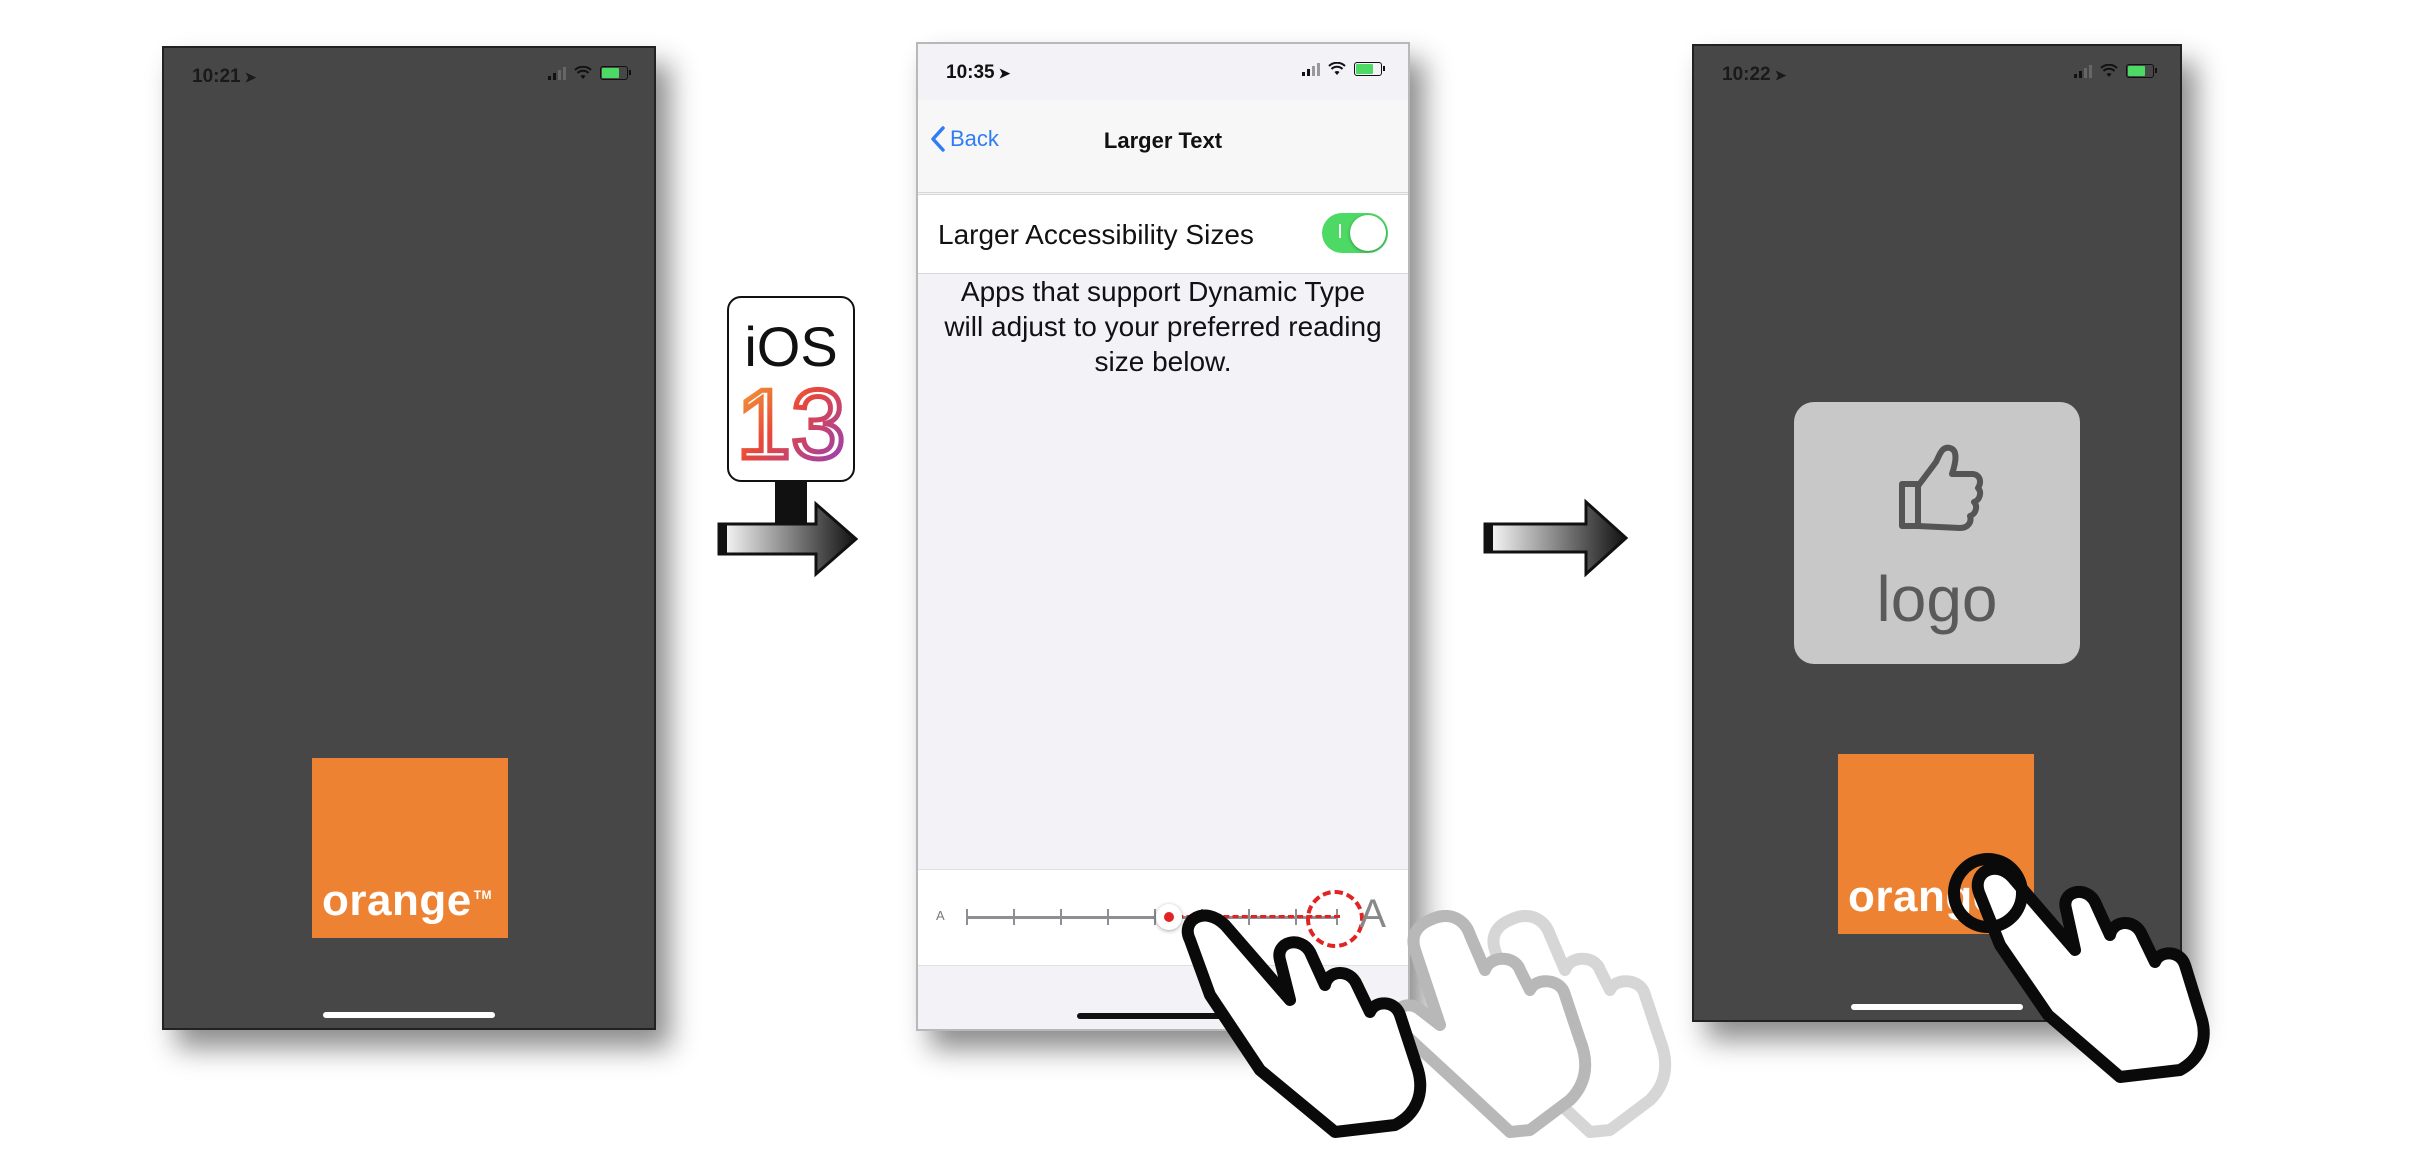 The width and height of the screenshot is (2418, 1162). What do you see at coordinates (940, 915) in the screenshot?
I see `slider-small-label: A` at bounding box center [940, 915].